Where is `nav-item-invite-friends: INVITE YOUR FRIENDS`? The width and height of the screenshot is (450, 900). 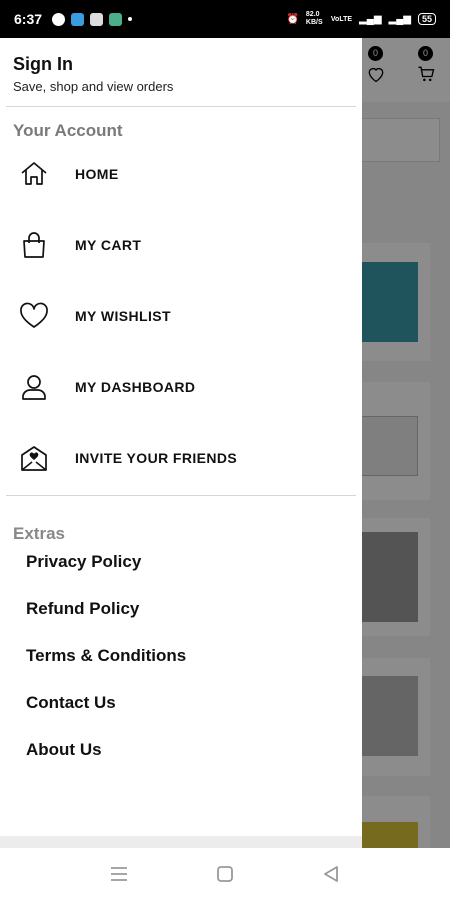
nav-item-invite-friends: INVITE YOUR FRIENDS is located at coordinates (181, 457).